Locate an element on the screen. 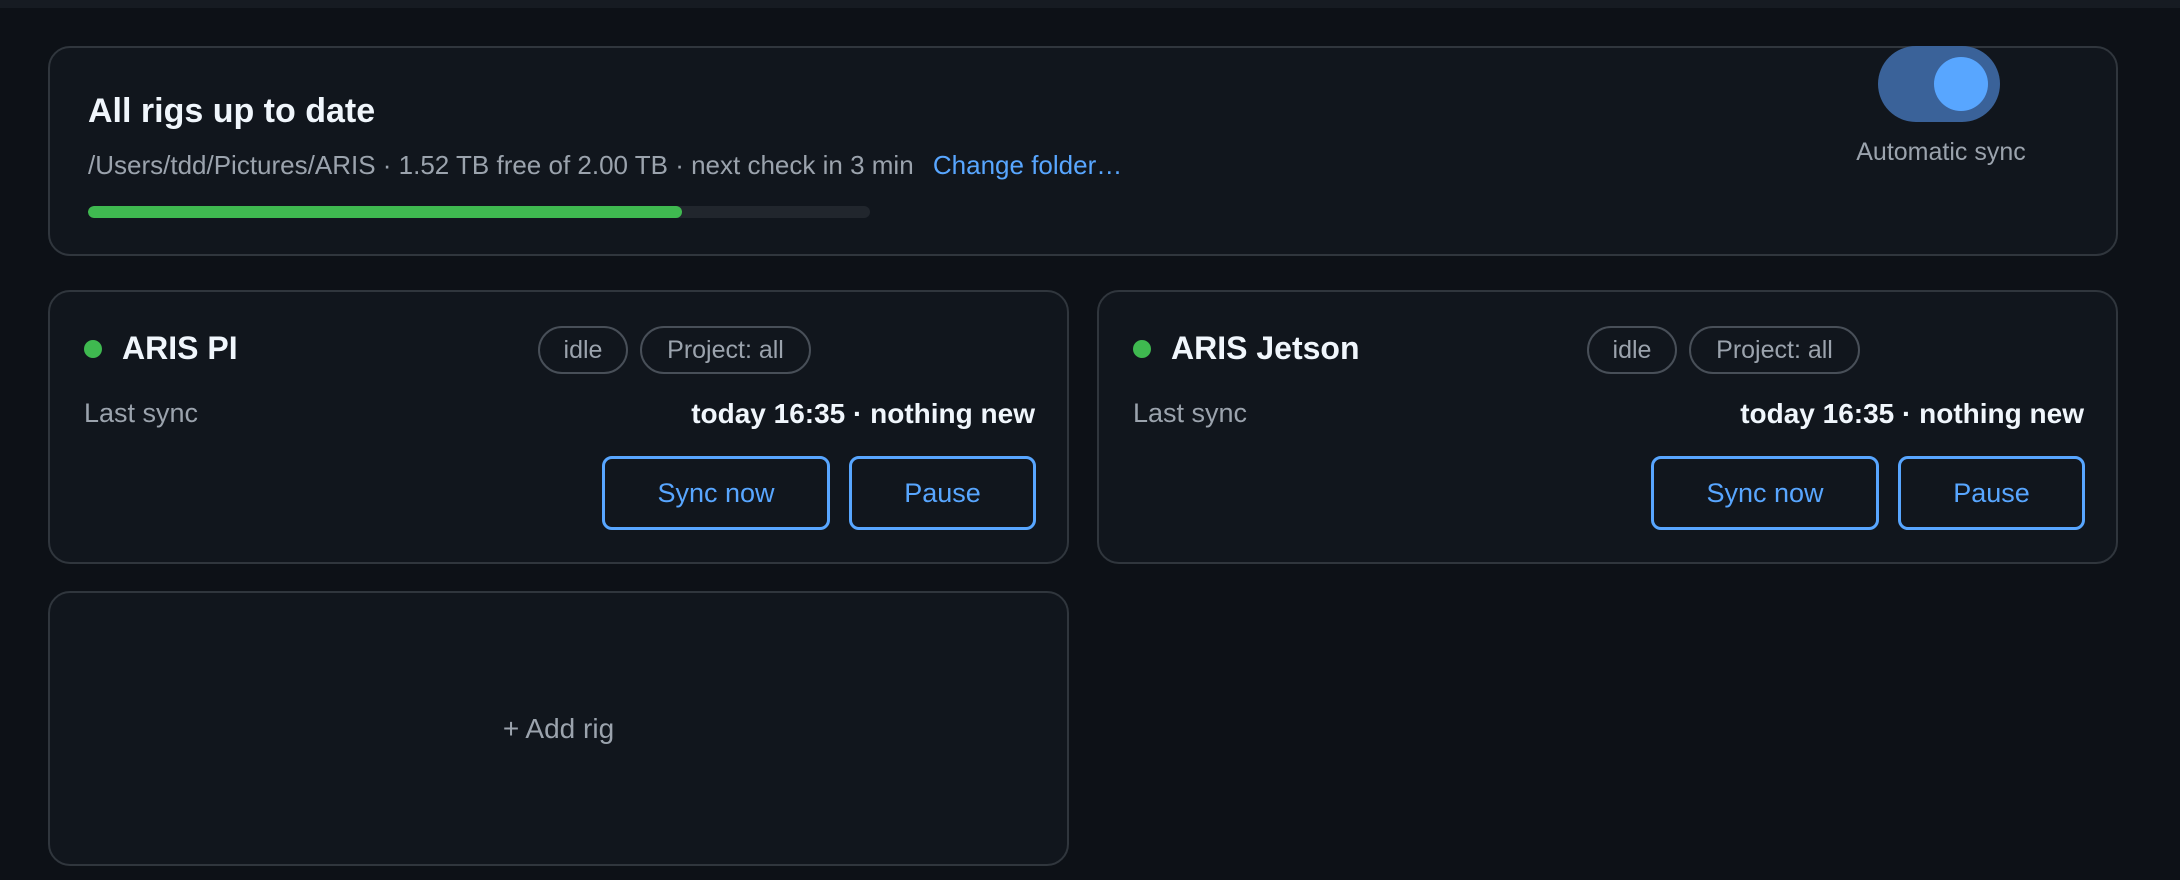  toggle-knob is located at coordinates (1961, 84).